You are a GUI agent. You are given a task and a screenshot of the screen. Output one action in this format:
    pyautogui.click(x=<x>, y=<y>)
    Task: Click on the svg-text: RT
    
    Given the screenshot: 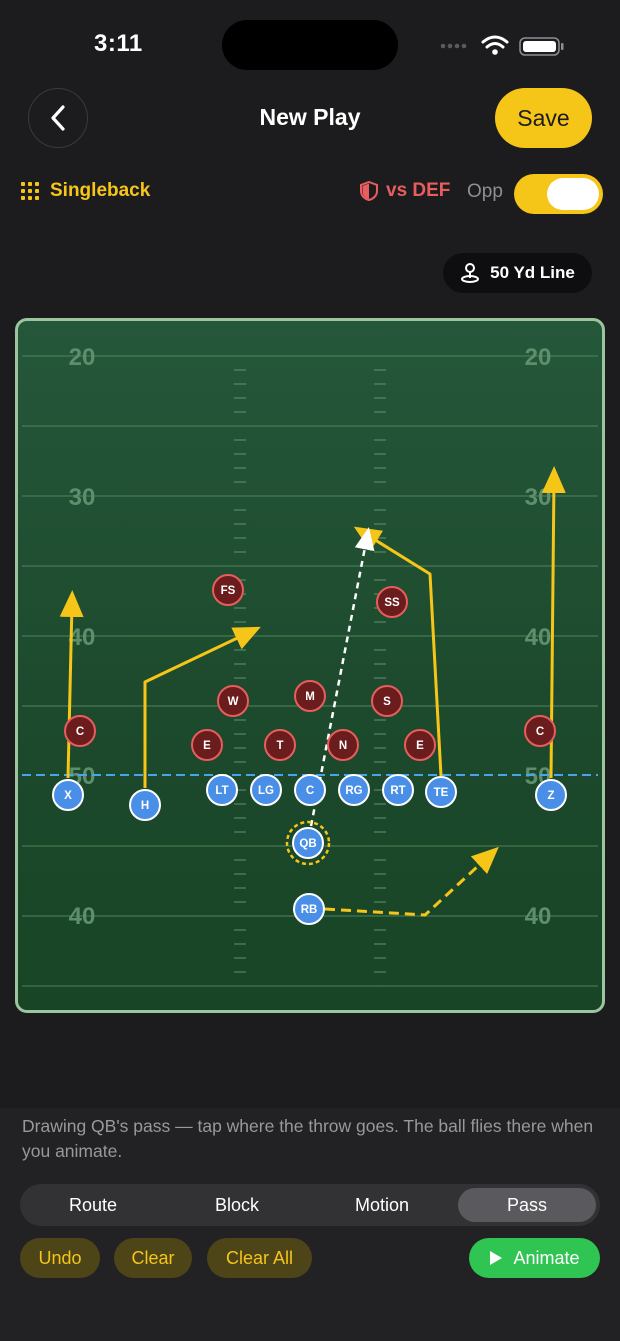 What is the action you would take?
    pyautogui.click(x=397, y=791)
    